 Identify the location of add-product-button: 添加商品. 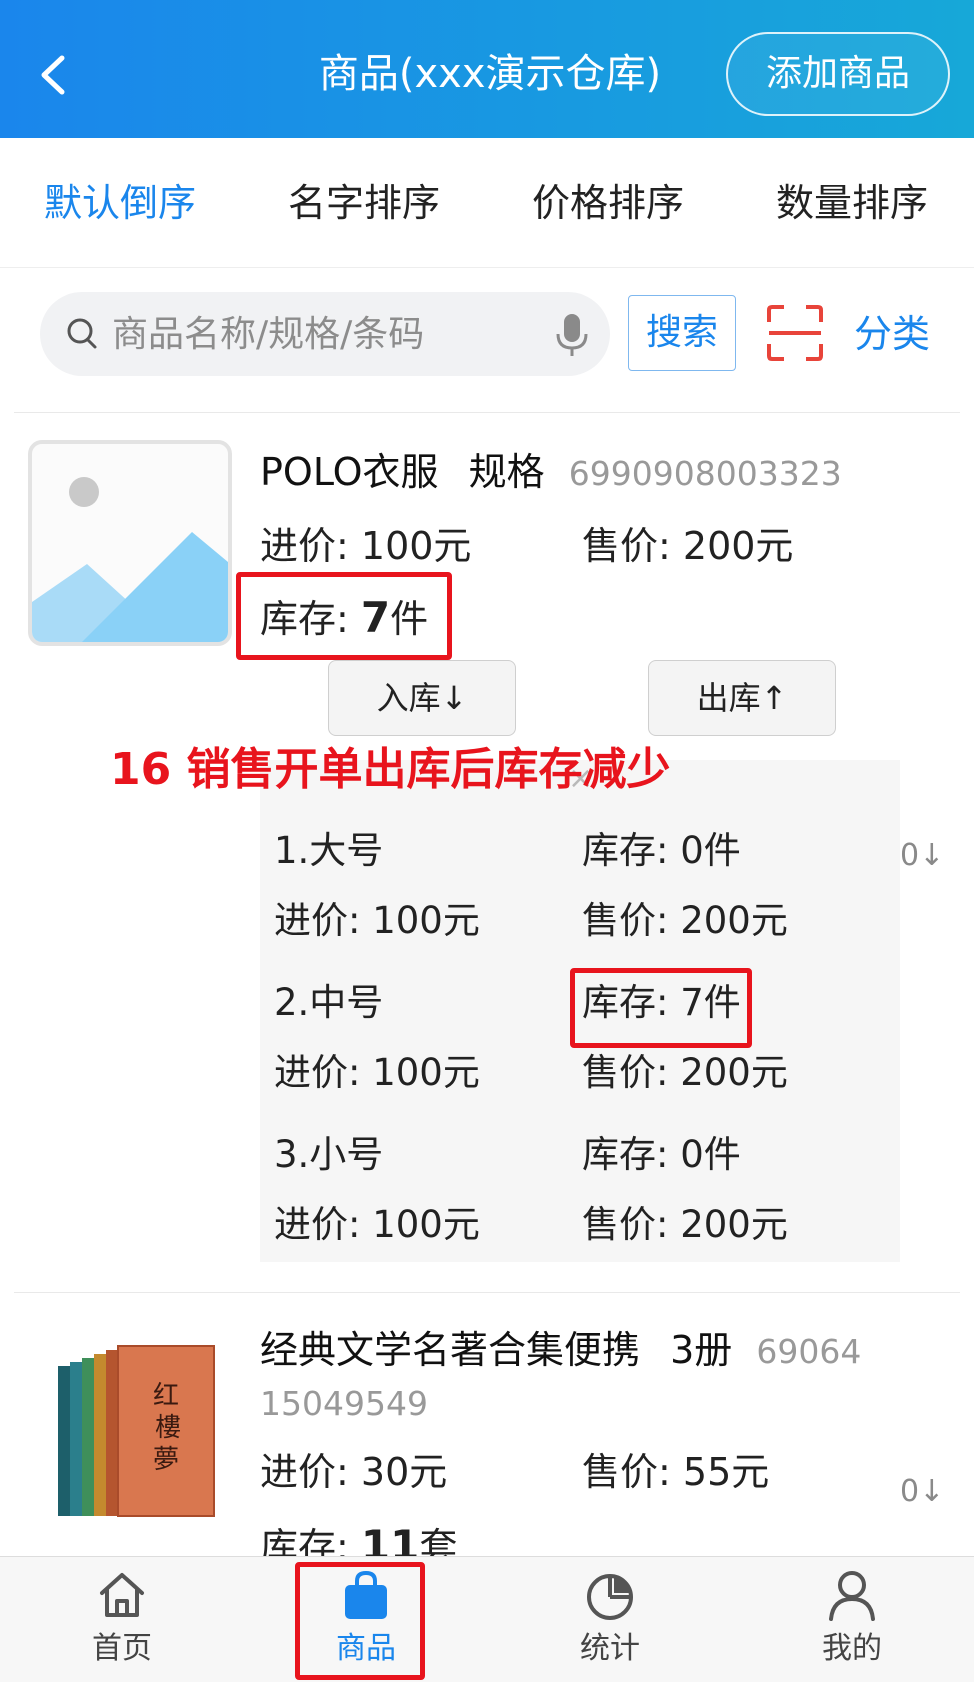
(838, 74).